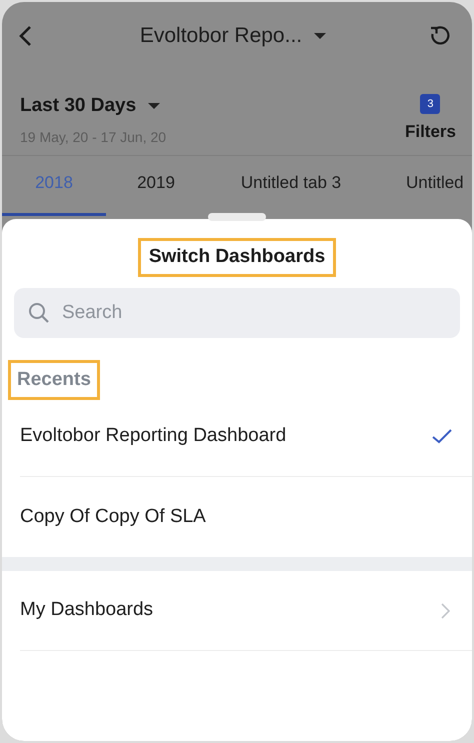 The width and height of the screenshot is (474, 743). I want to click on search-icon, so click(39, 313).